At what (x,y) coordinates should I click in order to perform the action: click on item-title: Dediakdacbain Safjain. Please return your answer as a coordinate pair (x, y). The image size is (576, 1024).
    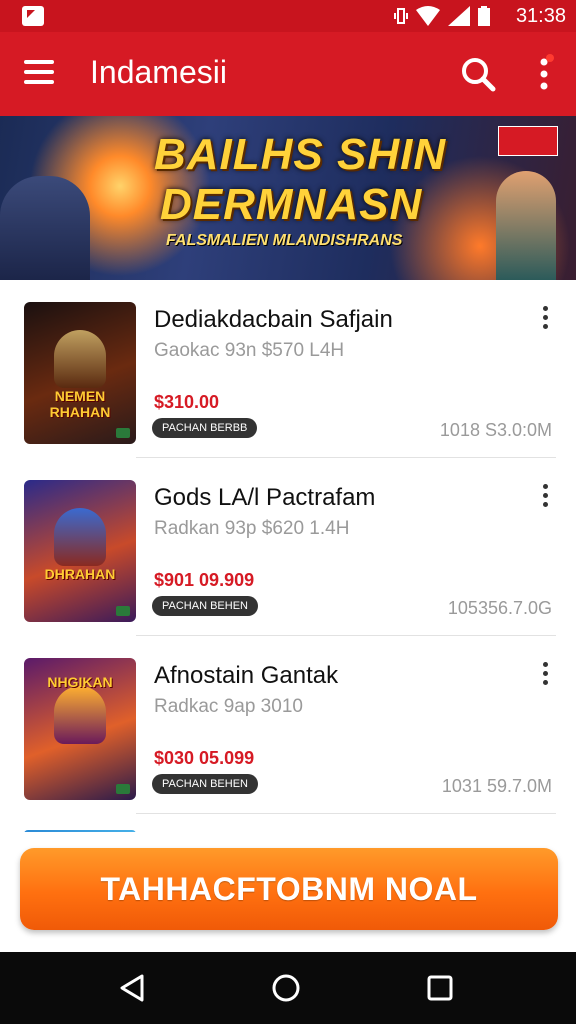
    Looking at the image, I should click on (273, 319).